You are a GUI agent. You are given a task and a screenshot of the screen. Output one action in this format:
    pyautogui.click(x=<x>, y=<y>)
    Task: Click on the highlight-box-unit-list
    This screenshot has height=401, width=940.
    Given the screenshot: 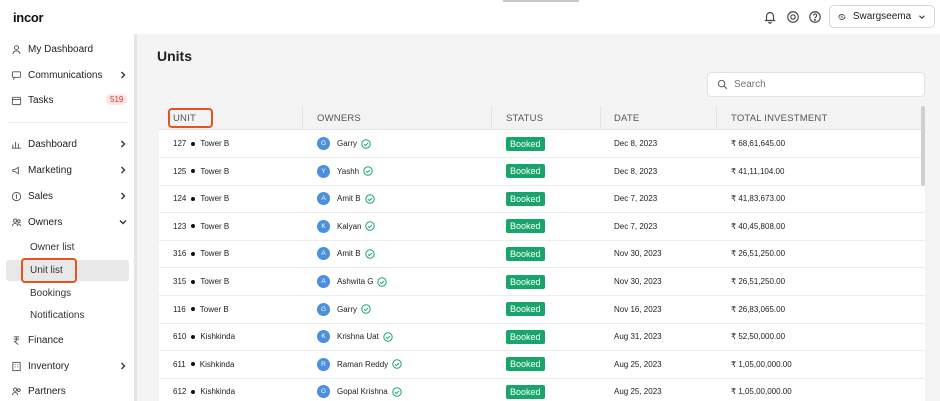 What is the action you would take?
    pyautogui.click(x=49, y=270)
    